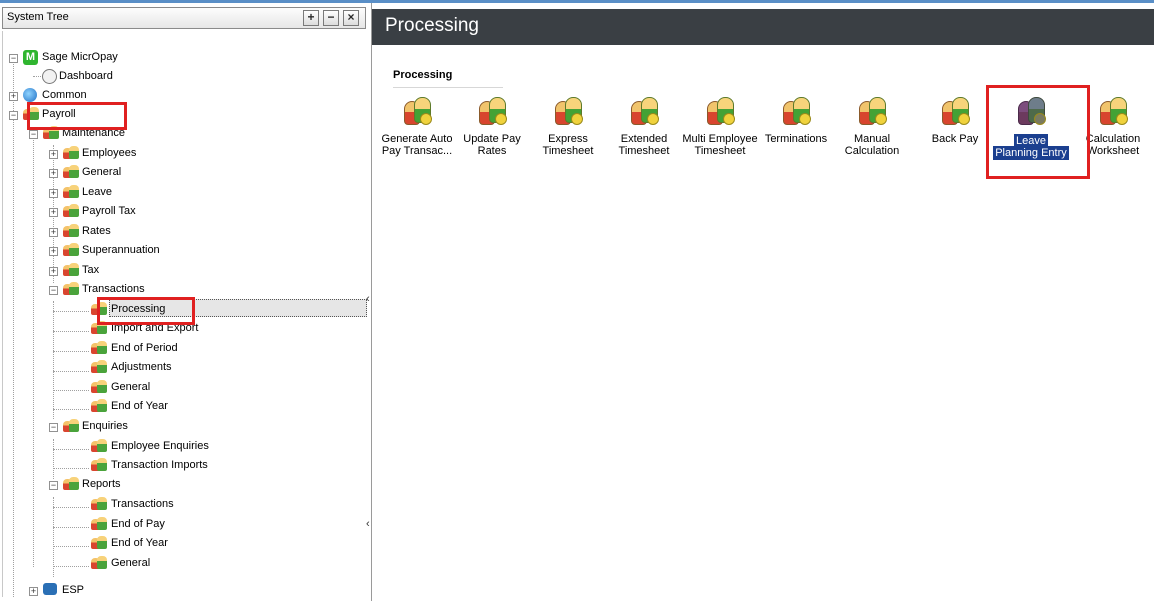 This screenshot has width=1154, height=601. I want to click on tile-label: Update Pay, so click(492, 139).